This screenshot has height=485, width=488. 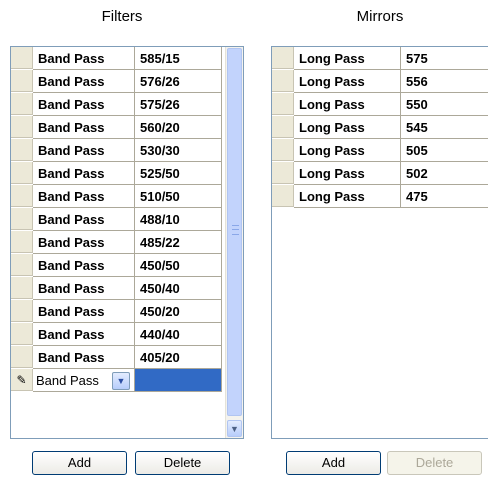 What do you see at coordinates (444, 127) in the screenshot?
I see `value-cell: 545` at bounding box center [444, 127].